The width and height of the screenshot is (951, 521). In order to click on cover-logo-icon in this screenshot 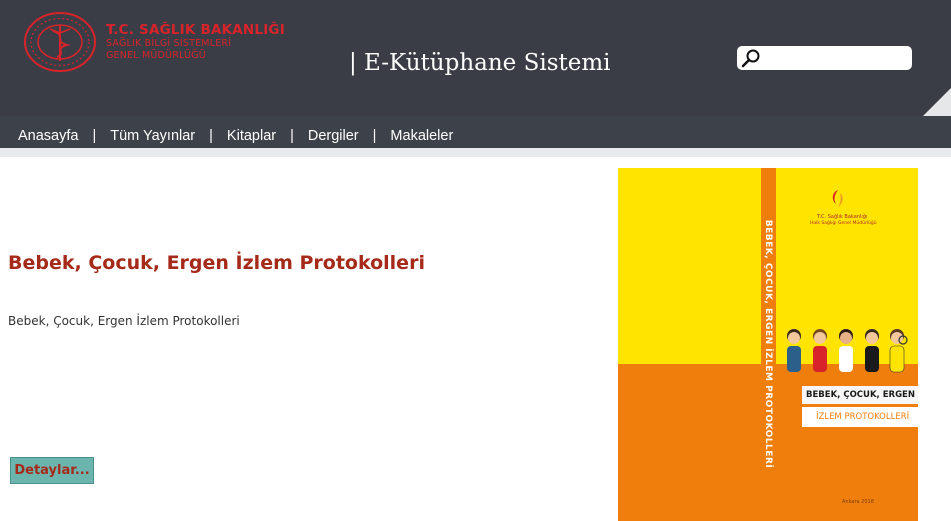, I will do `click(837, 198)`.